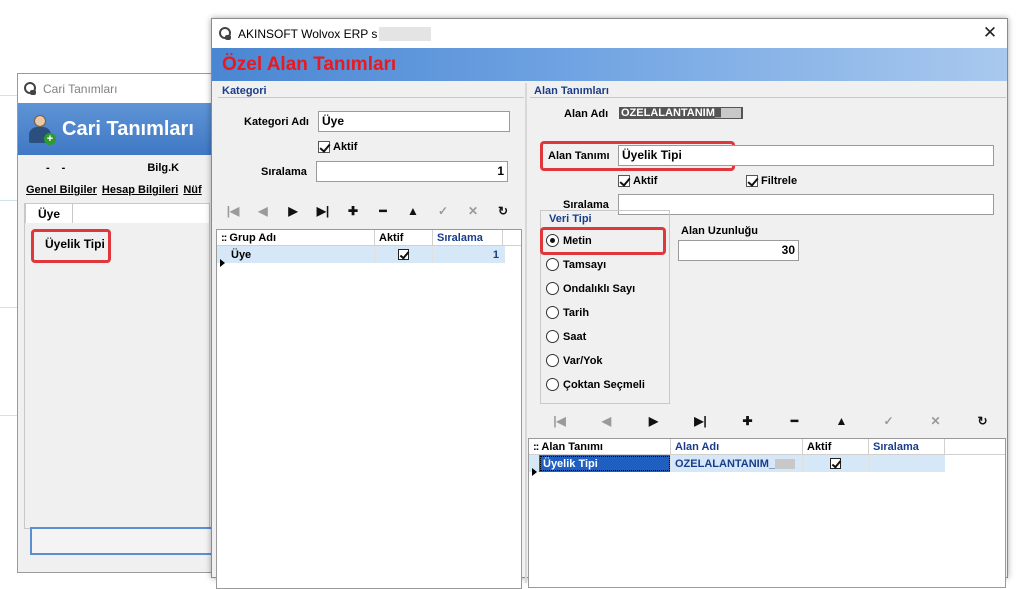 The height and width of the screenshot is (589, 1026). Describe the element at coordinates (609, 33) in the screenshot. I see `front-window-titlebar: AKINSOFT Wolvox ERP s ✕` at that location.